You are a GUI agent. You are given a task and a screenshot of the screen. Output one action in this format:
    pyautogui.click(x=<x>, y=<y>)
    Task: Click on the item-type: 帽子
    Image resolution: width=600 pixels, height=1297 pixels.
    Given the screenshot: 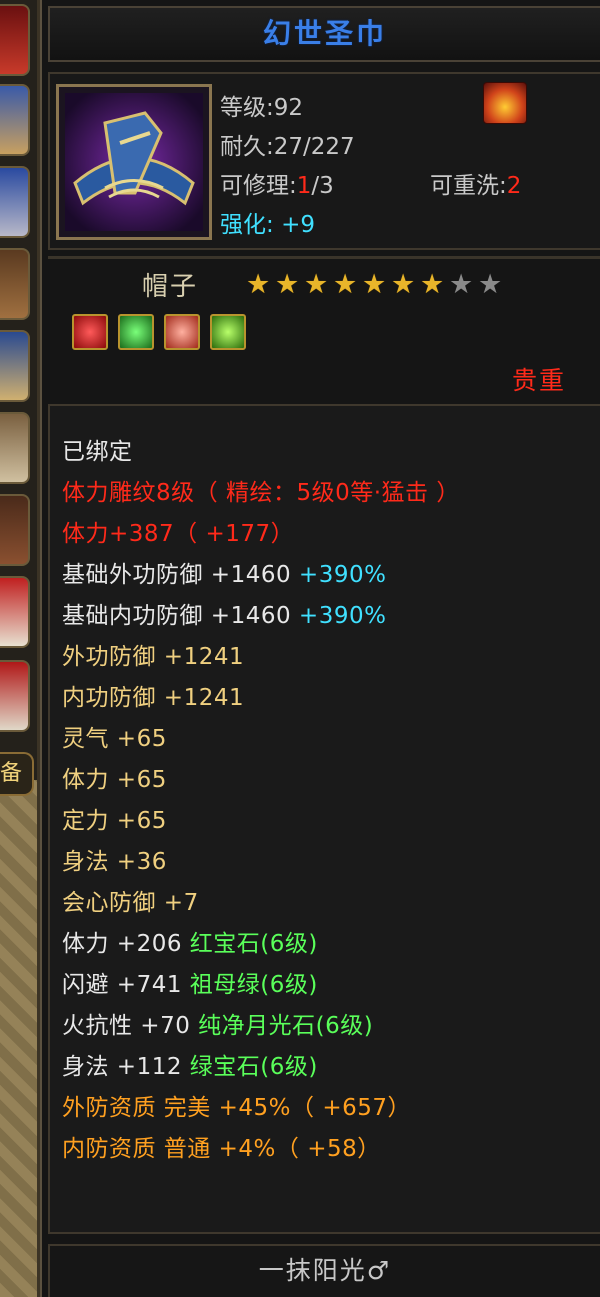 What is the action you would take?
    pyautogui.click(x=170, y=287)
    